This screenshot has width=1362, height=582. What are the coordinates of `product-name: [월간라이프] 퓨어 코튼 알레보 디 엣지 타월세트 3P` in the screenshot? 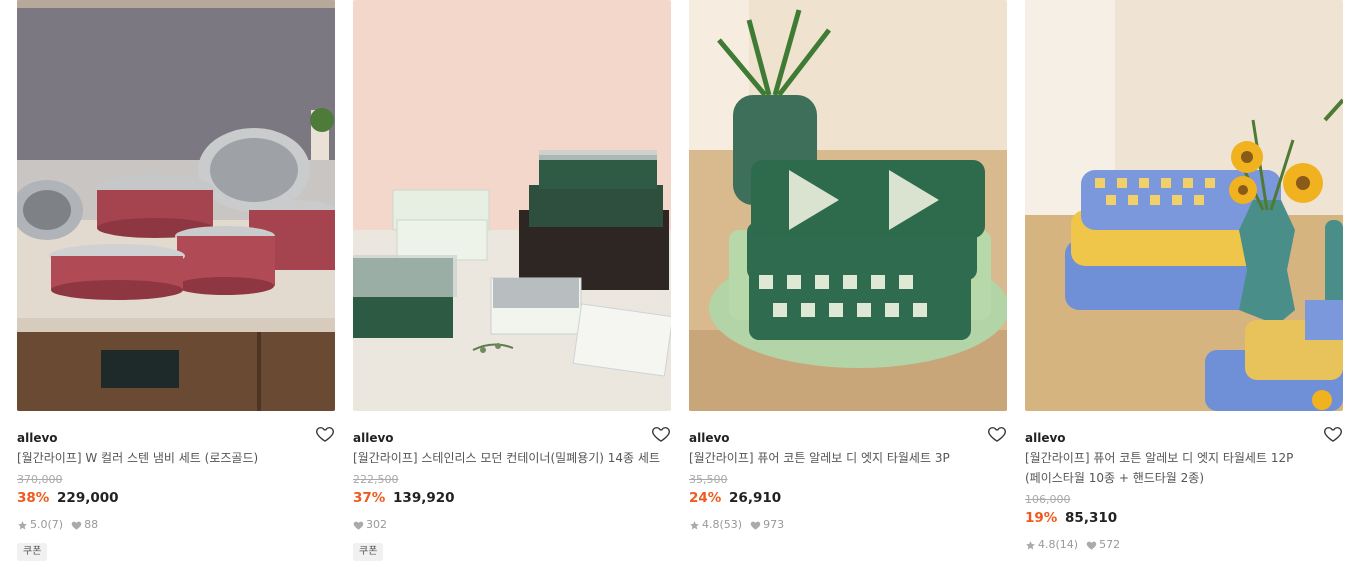 It's located at (848, 458).